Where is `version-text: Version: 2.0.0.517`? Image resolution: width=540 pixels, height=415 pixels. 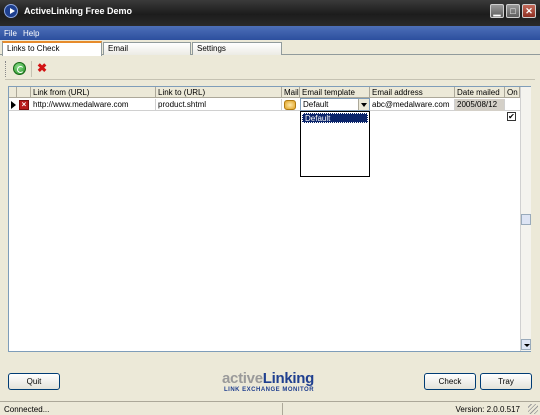
version-text: Version: 2.0.0.517 is located at coordinates (488, 409).